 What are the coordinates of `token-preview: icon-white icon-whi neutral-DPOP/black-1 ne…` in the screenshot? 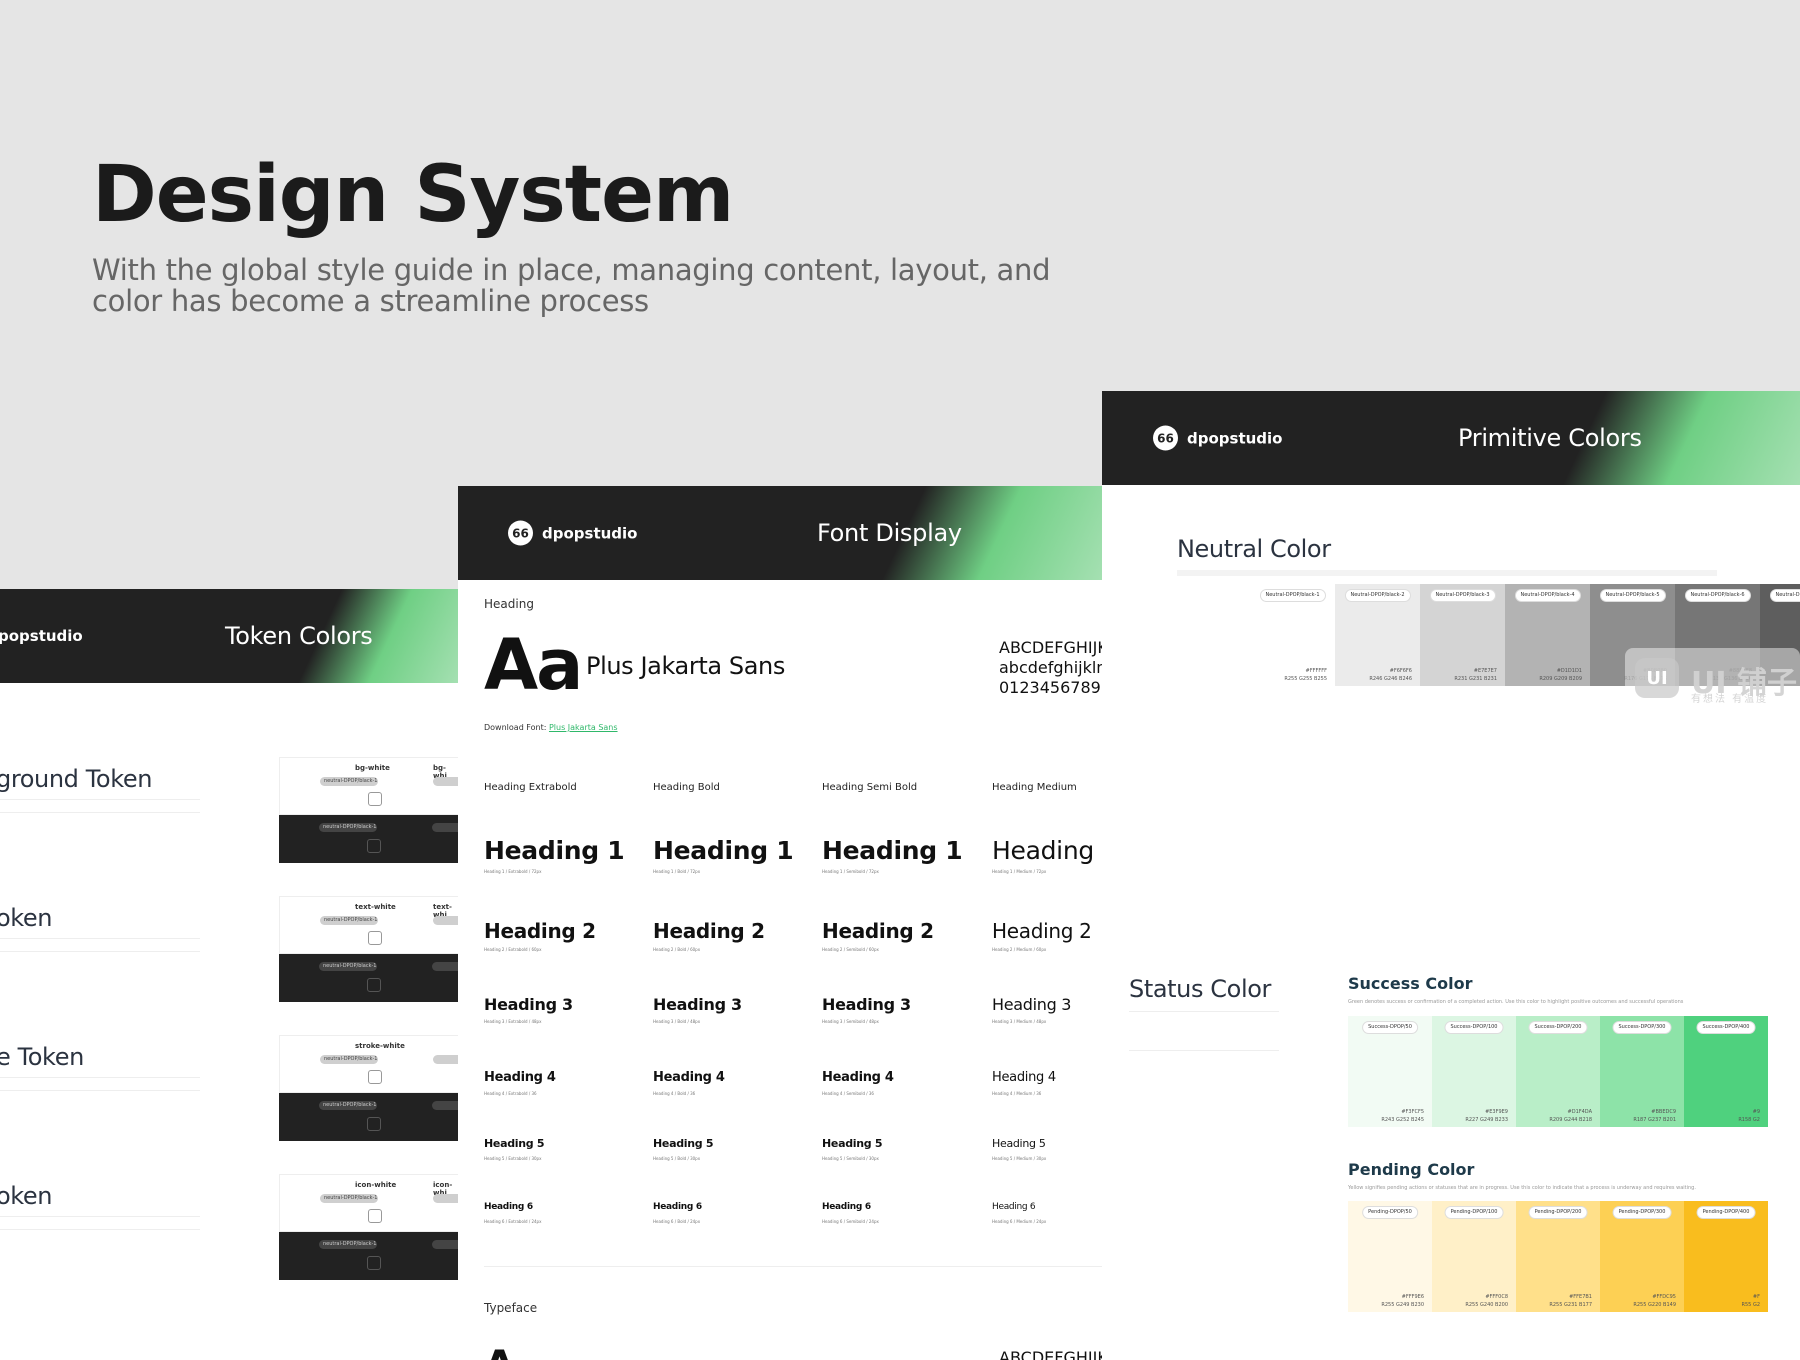 It's located at (369, 1227).